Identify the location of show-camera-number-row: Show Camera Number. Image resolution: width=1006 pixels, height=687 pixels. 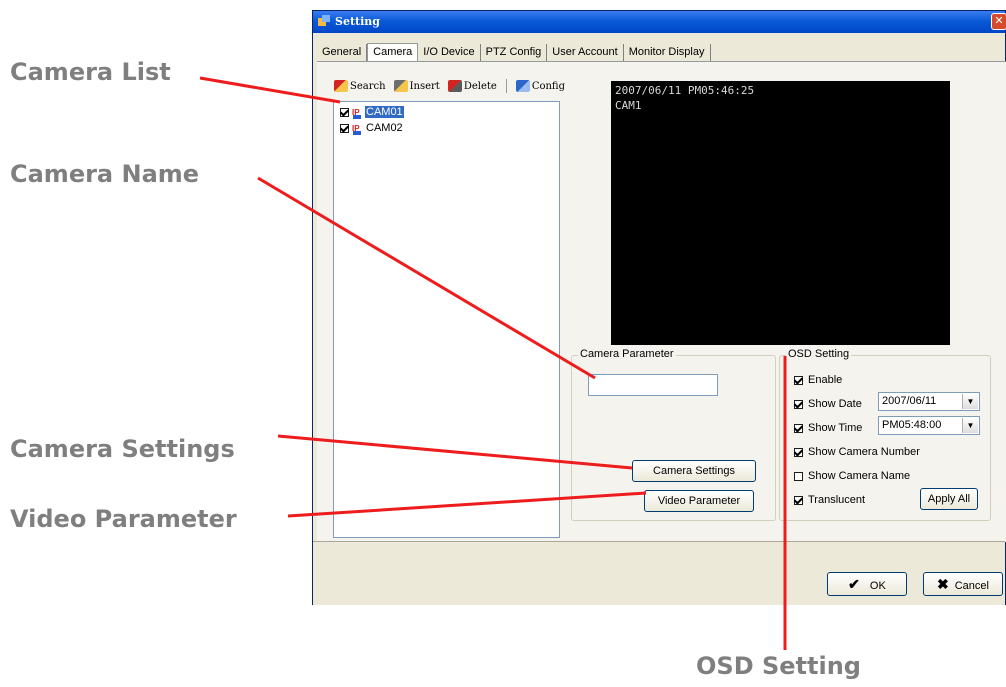
(857, 452).